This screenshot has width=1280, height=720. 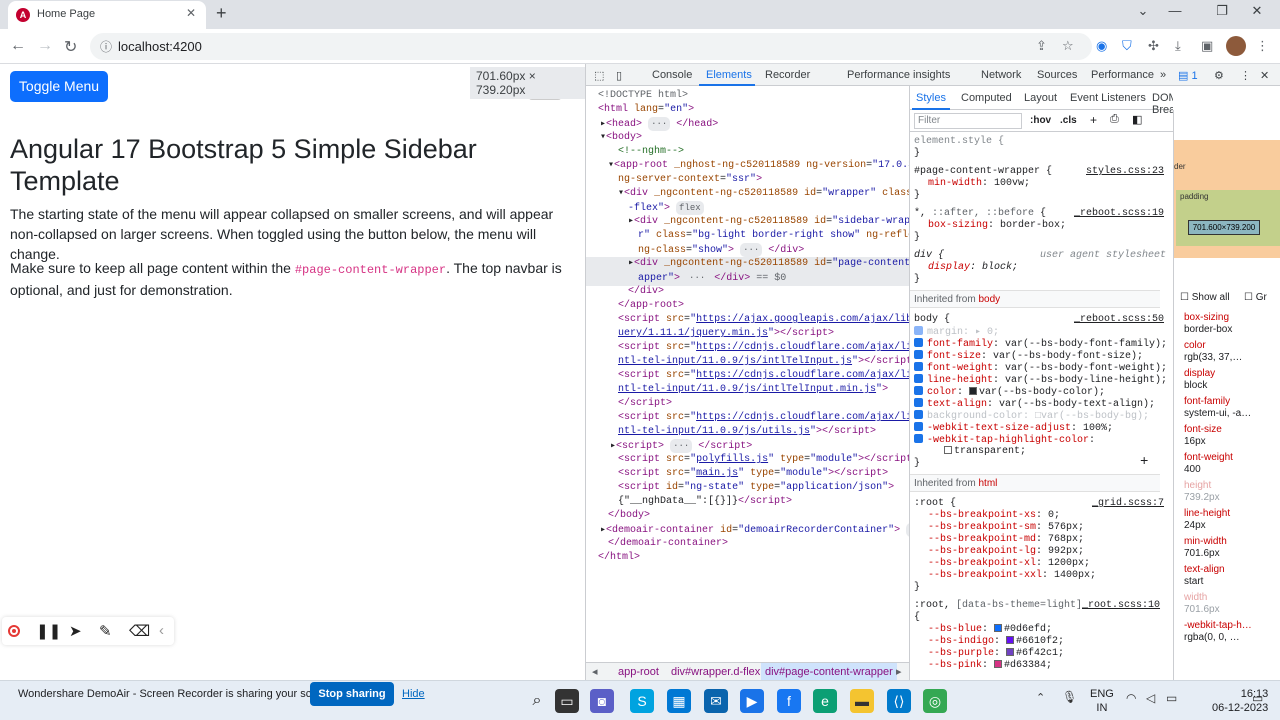 I want to click on style-decl: --bs-purple: #6f42c1;, so click(x=996, y=654).